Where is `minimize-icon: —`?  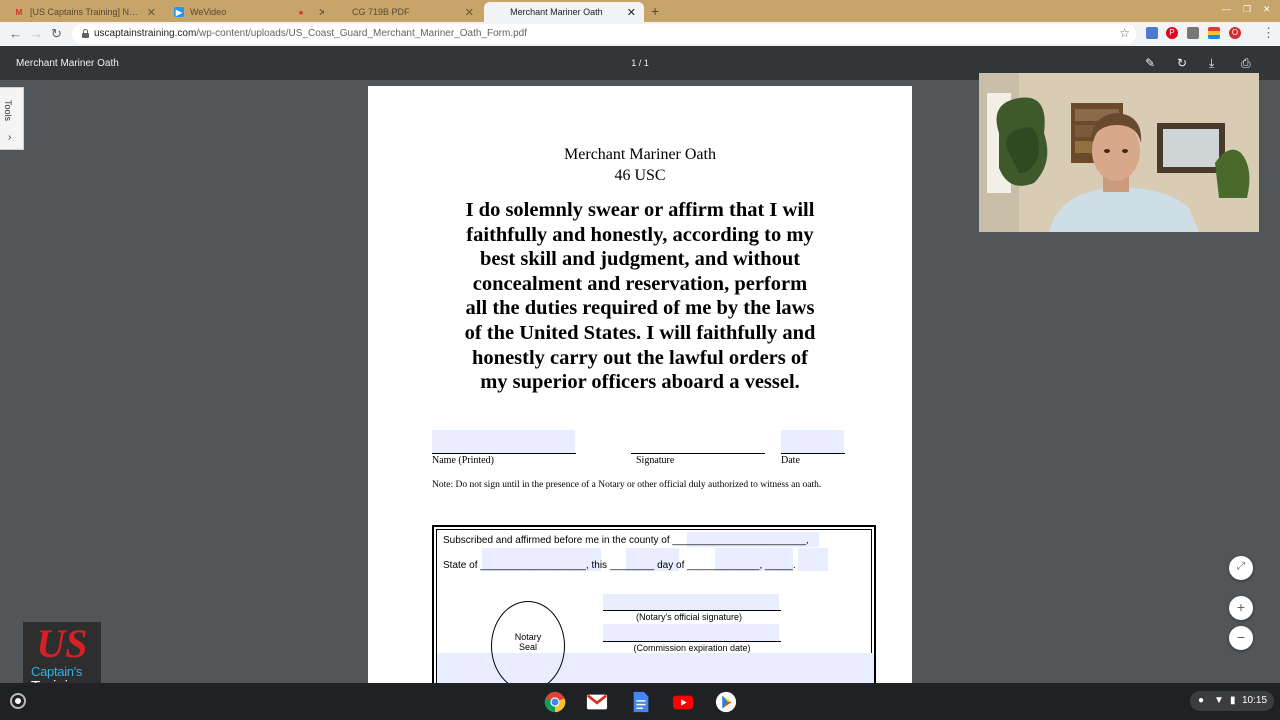
minimize-icon: — is located at coordinates (1226, 9).